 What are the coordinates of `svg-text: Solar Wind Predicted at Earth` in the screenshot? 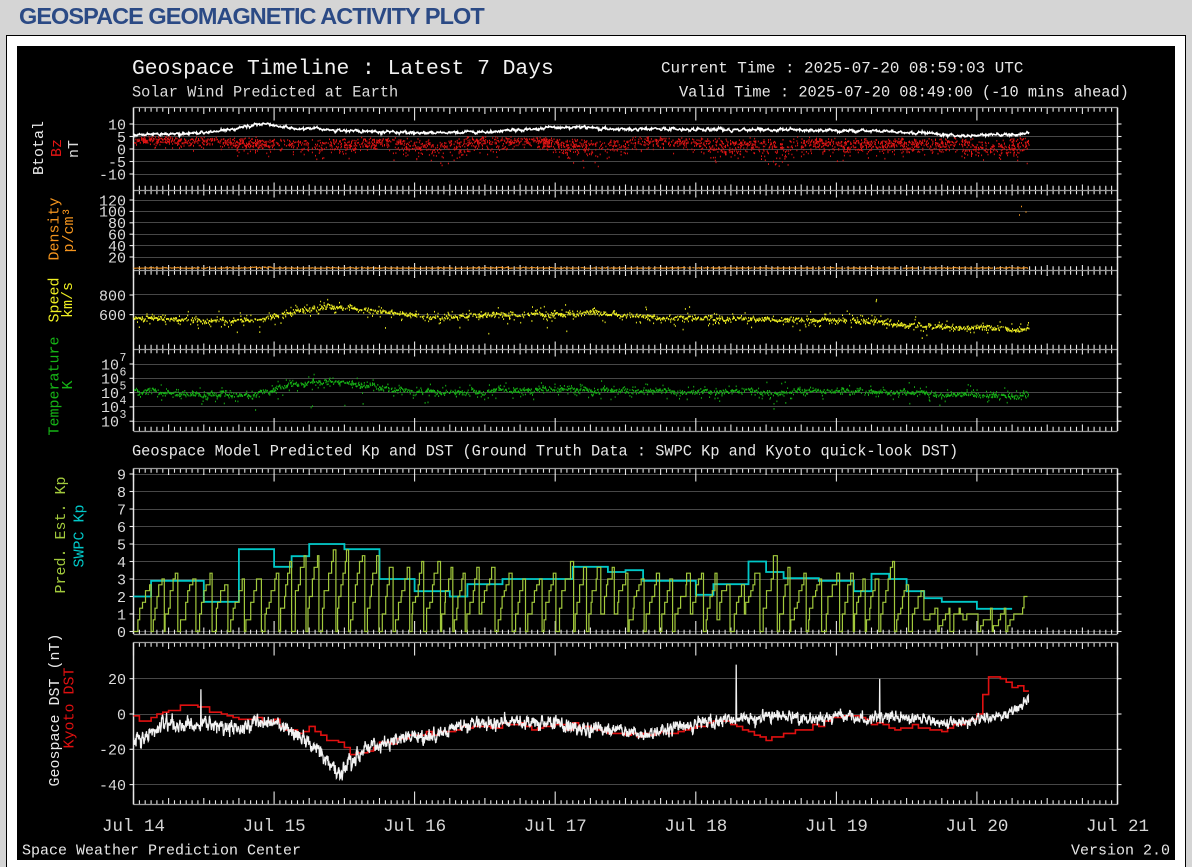 It's located at (265, 93).